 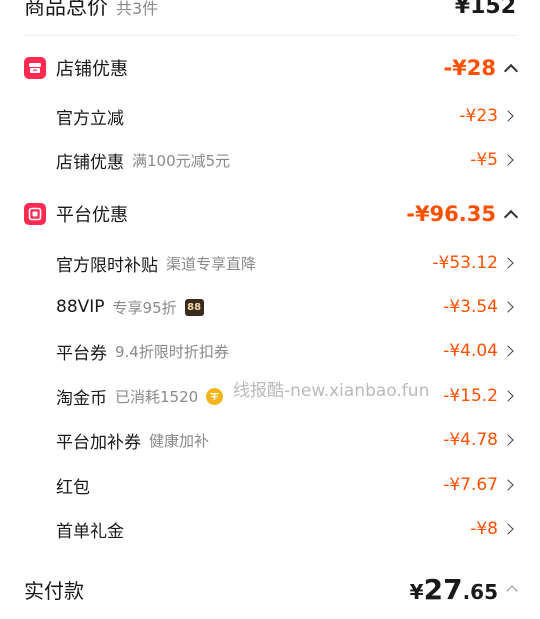 What do you see at coordinates (443, 589) in the screenshot?
I see `total-integer: 27` at bounding box center [443, 589].